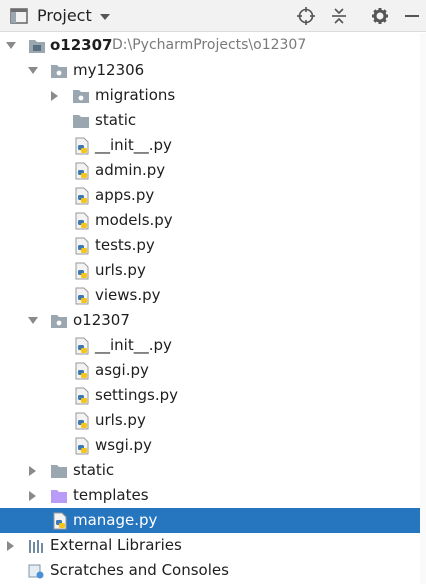  What do you see at coordinates (306, 16) in the screenshot?
I see `locate-icon` at bounding box center [306, 16].